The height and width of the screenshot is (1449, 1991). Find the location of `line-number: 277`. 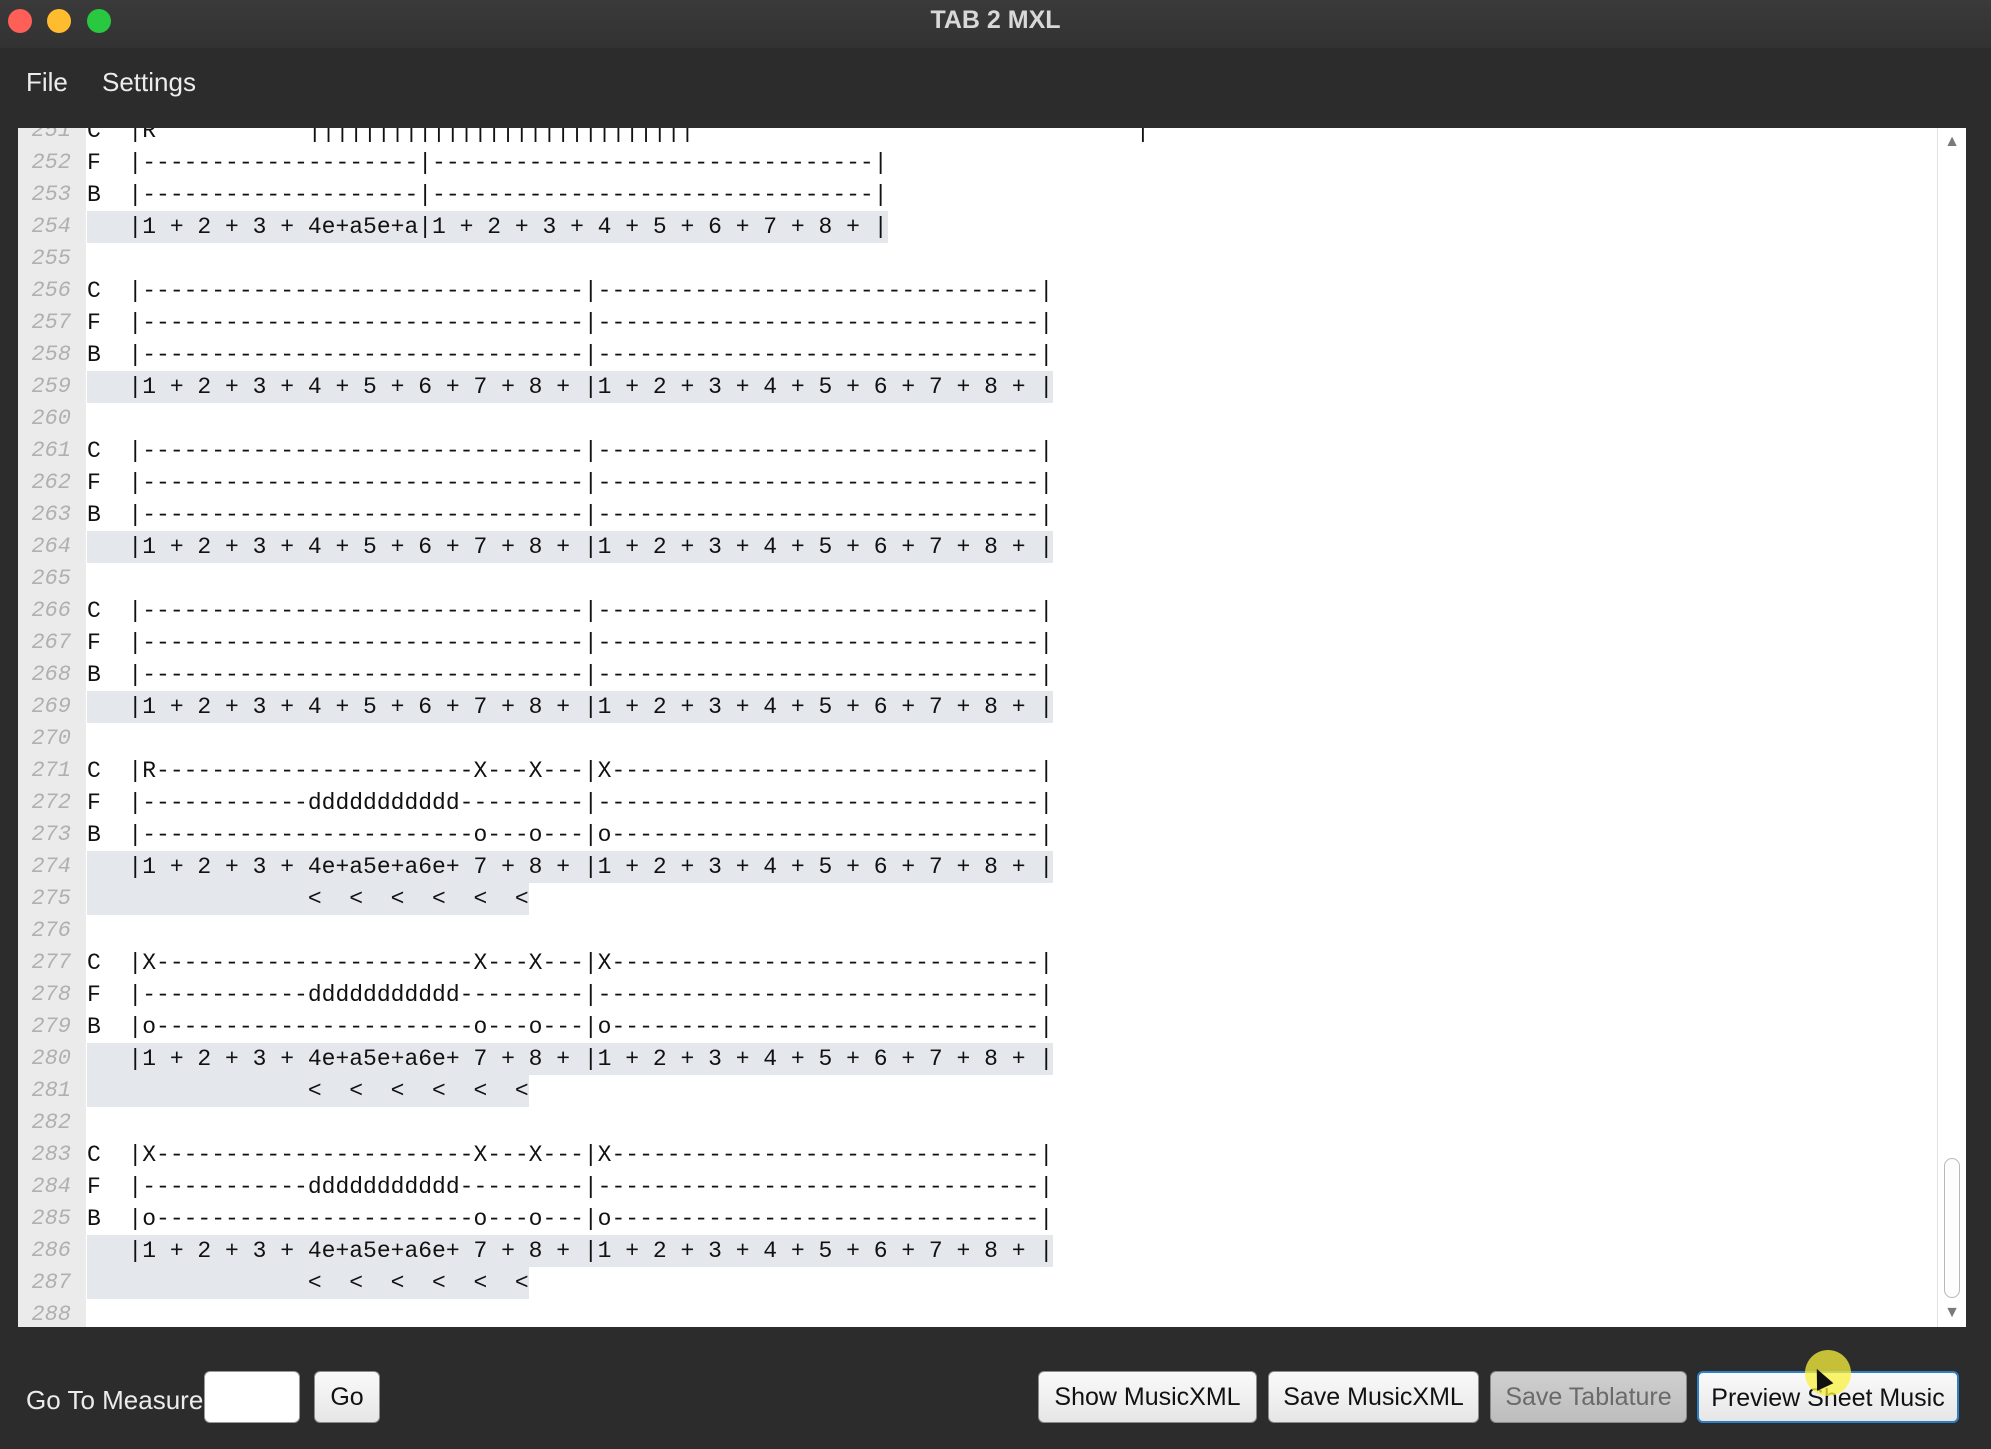

line-number: 277 is located at coordinates (51, 962).